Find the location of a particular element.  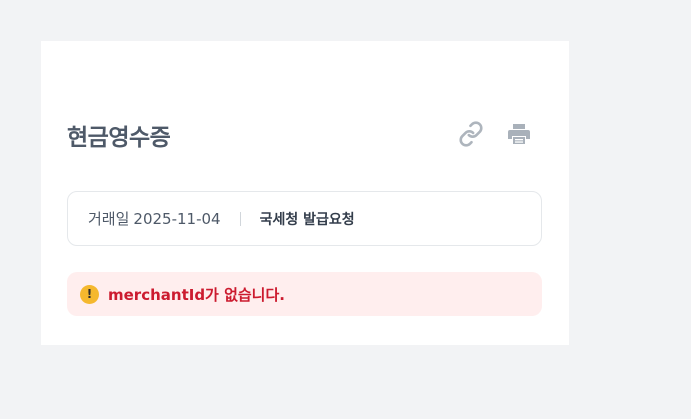

error-message: merchantId가 없습니다. is located at coordinates (196, 294).